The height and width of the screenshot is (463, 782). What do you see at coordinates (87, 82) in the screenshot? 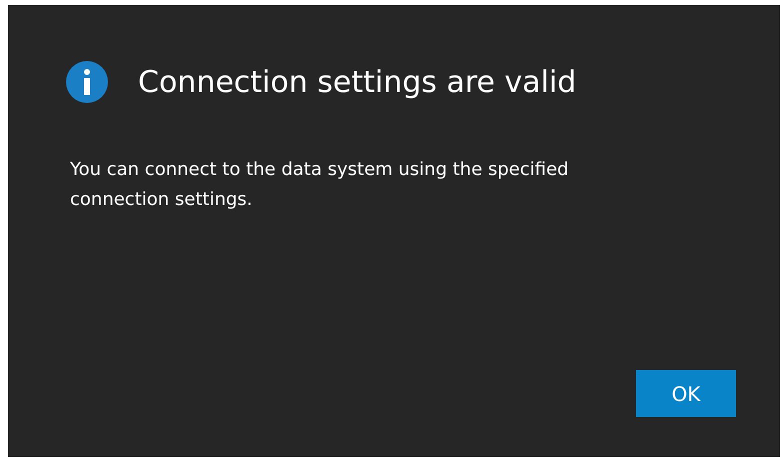
I see `info-icon` at bounding box center [87, 82].